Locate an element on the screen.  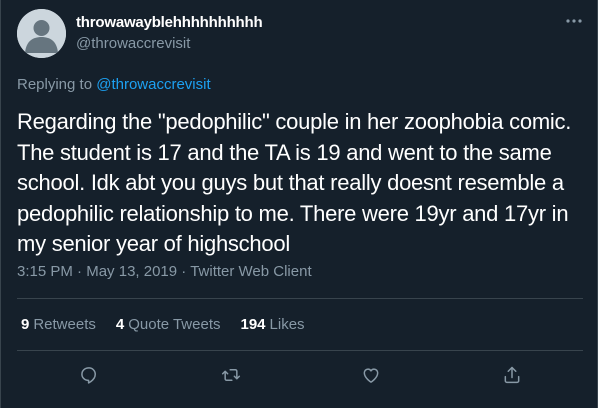
reply-button is located at coordinates (89, 375).